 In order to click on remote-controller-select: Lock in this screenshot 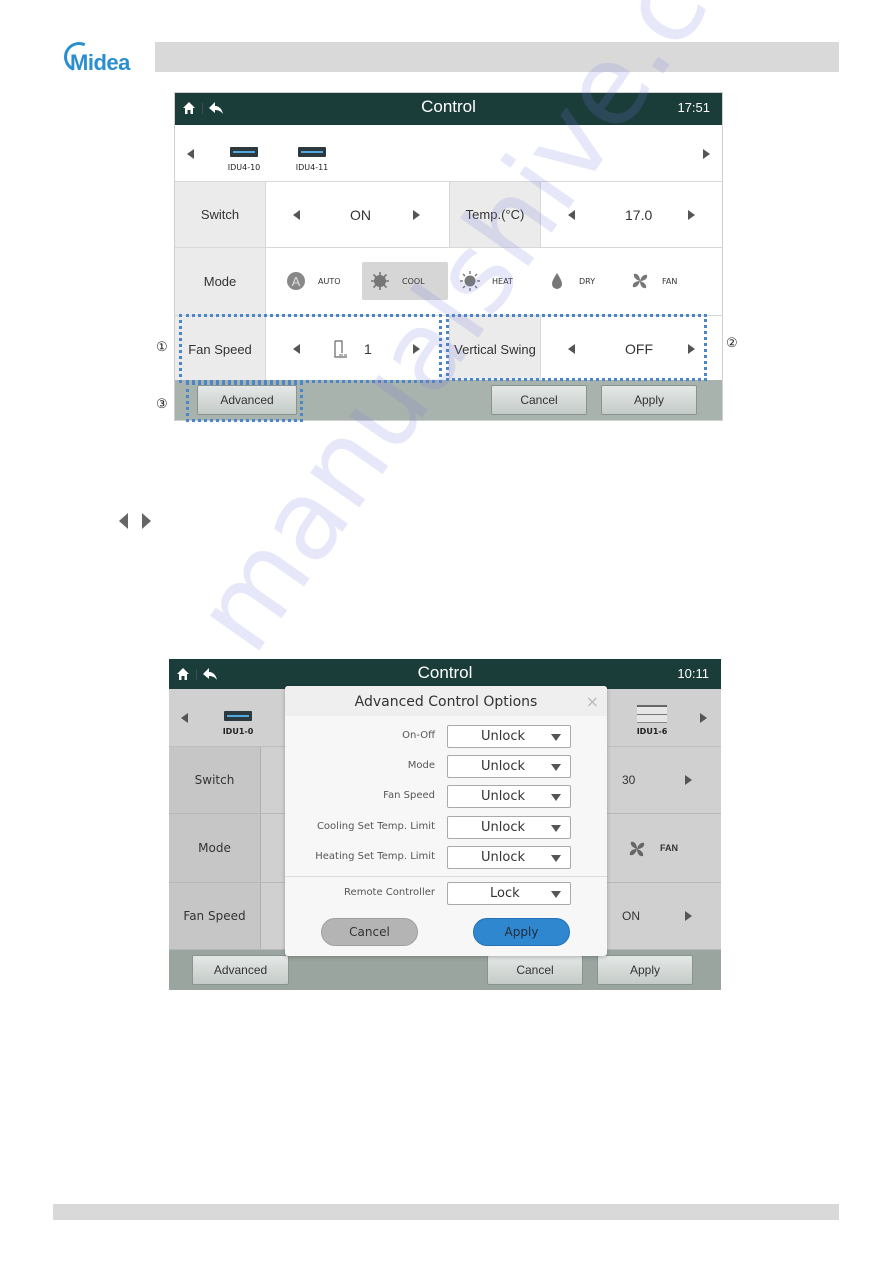, I will do `click(509, 893)`.